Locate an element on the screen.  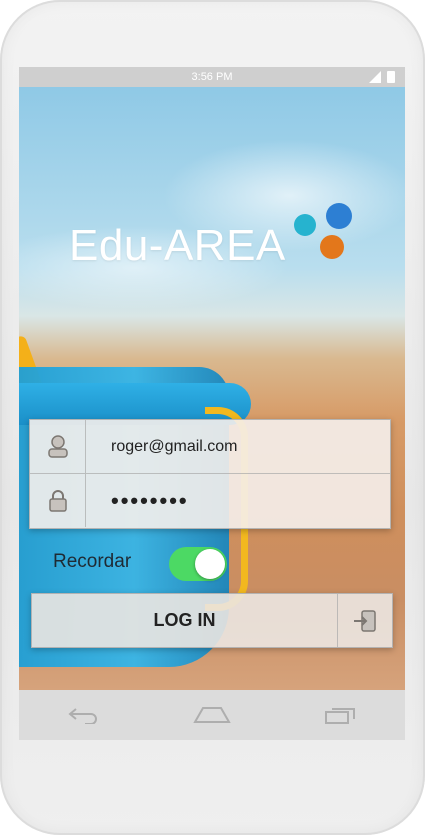
recents-icon is located at coordinates (341, 715).